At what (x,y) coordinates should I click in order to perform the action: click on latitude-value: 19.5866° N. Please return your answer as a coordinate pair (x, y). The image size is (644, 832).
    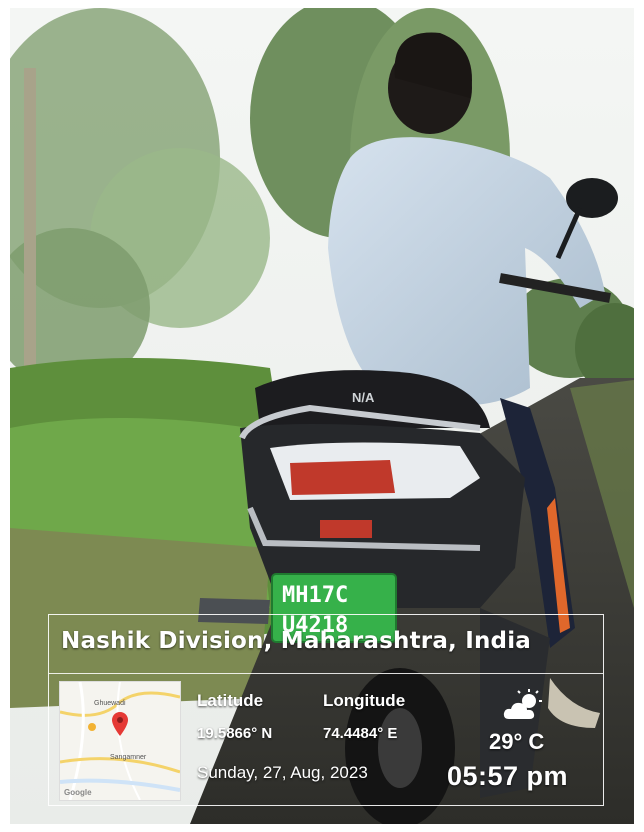
    Looking at the image, I should click on (235, 733).